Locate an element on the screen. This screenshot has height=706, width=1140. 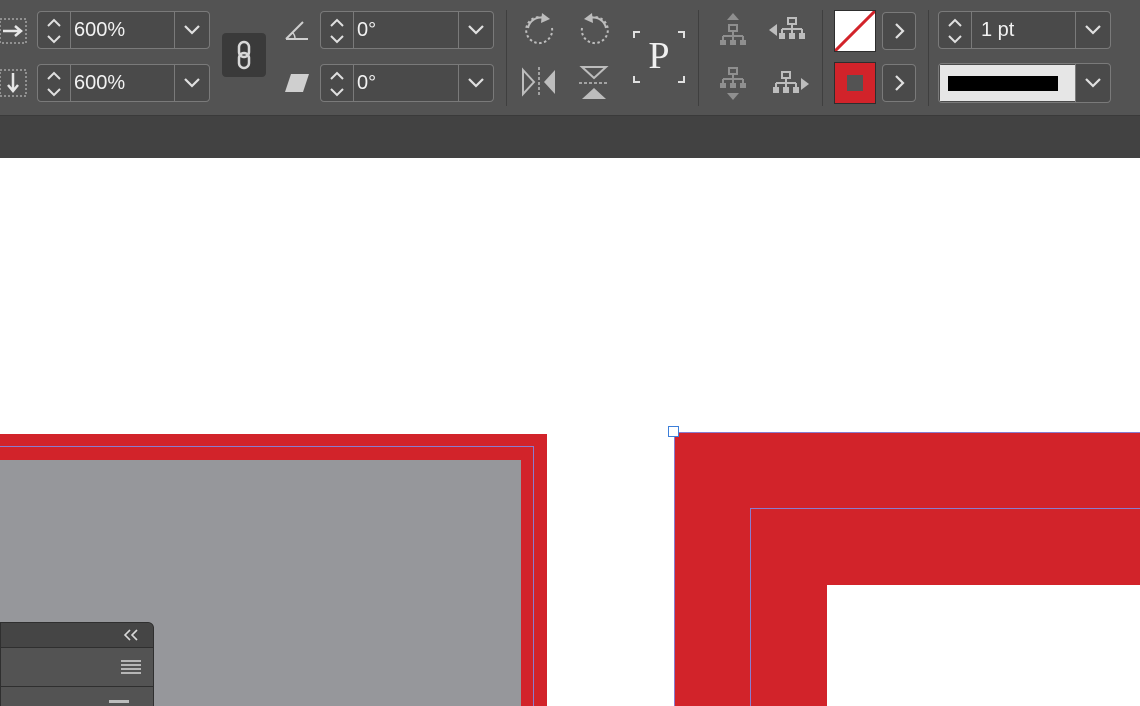
shear-angle-value: 0° is located at coordinates (366, 83).